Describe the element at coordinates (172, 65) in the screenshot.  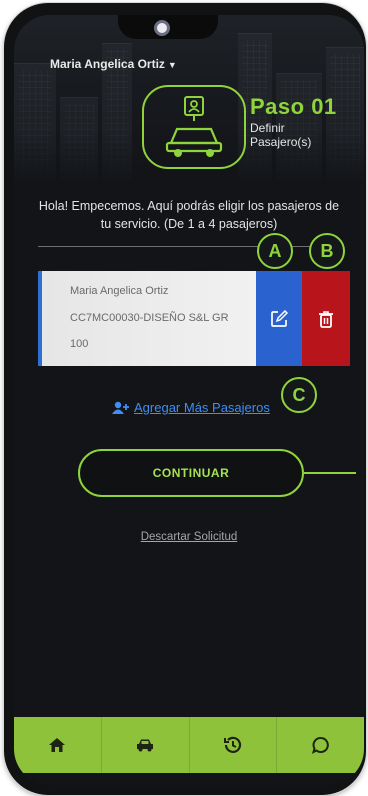
I see `chevron-down-icon: ▼` at that location.